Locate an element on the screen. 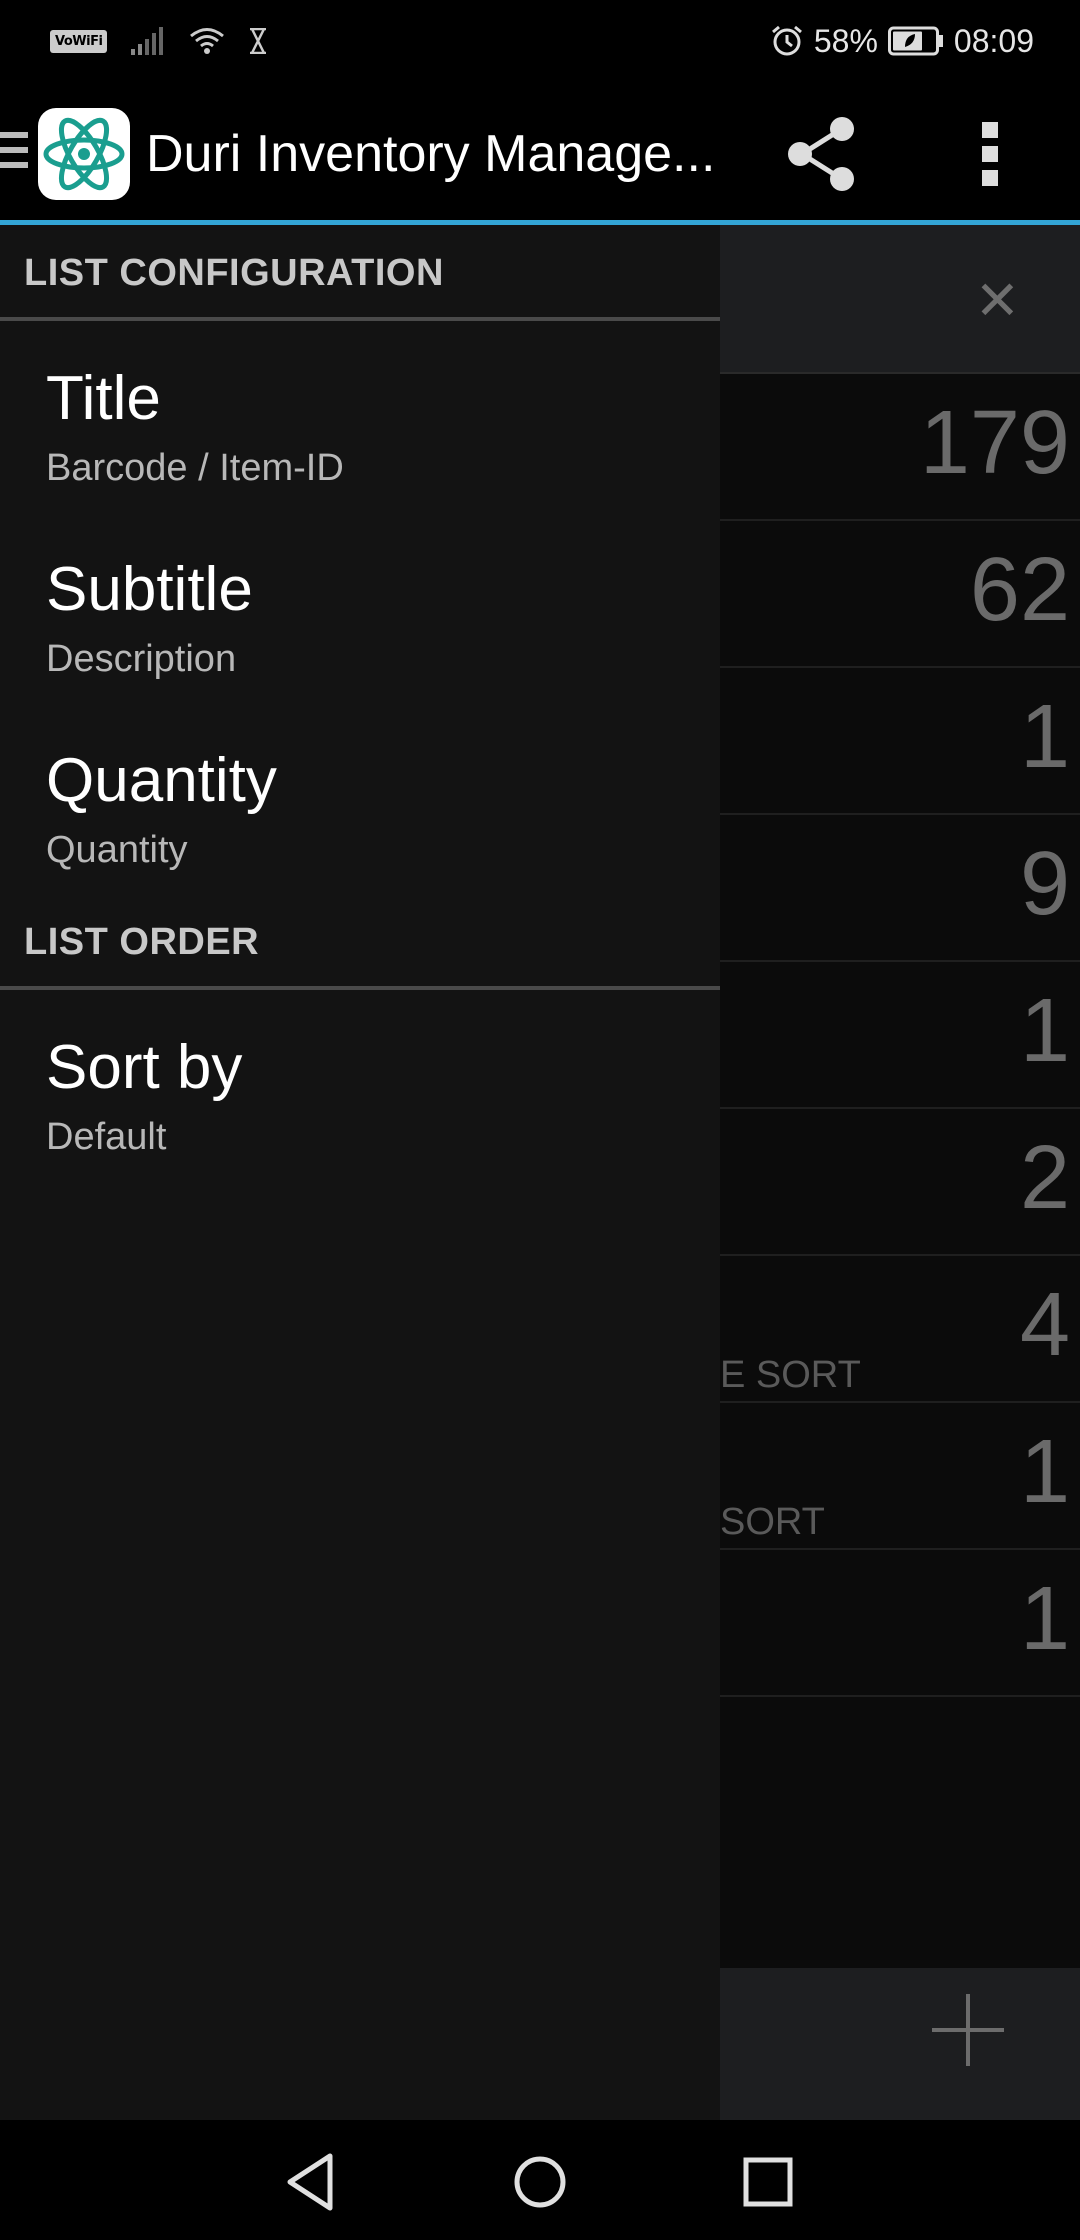 The width and height of the screenshot is (1080, 2240). close-icon: ✕ is located at coordinates (997, 301).